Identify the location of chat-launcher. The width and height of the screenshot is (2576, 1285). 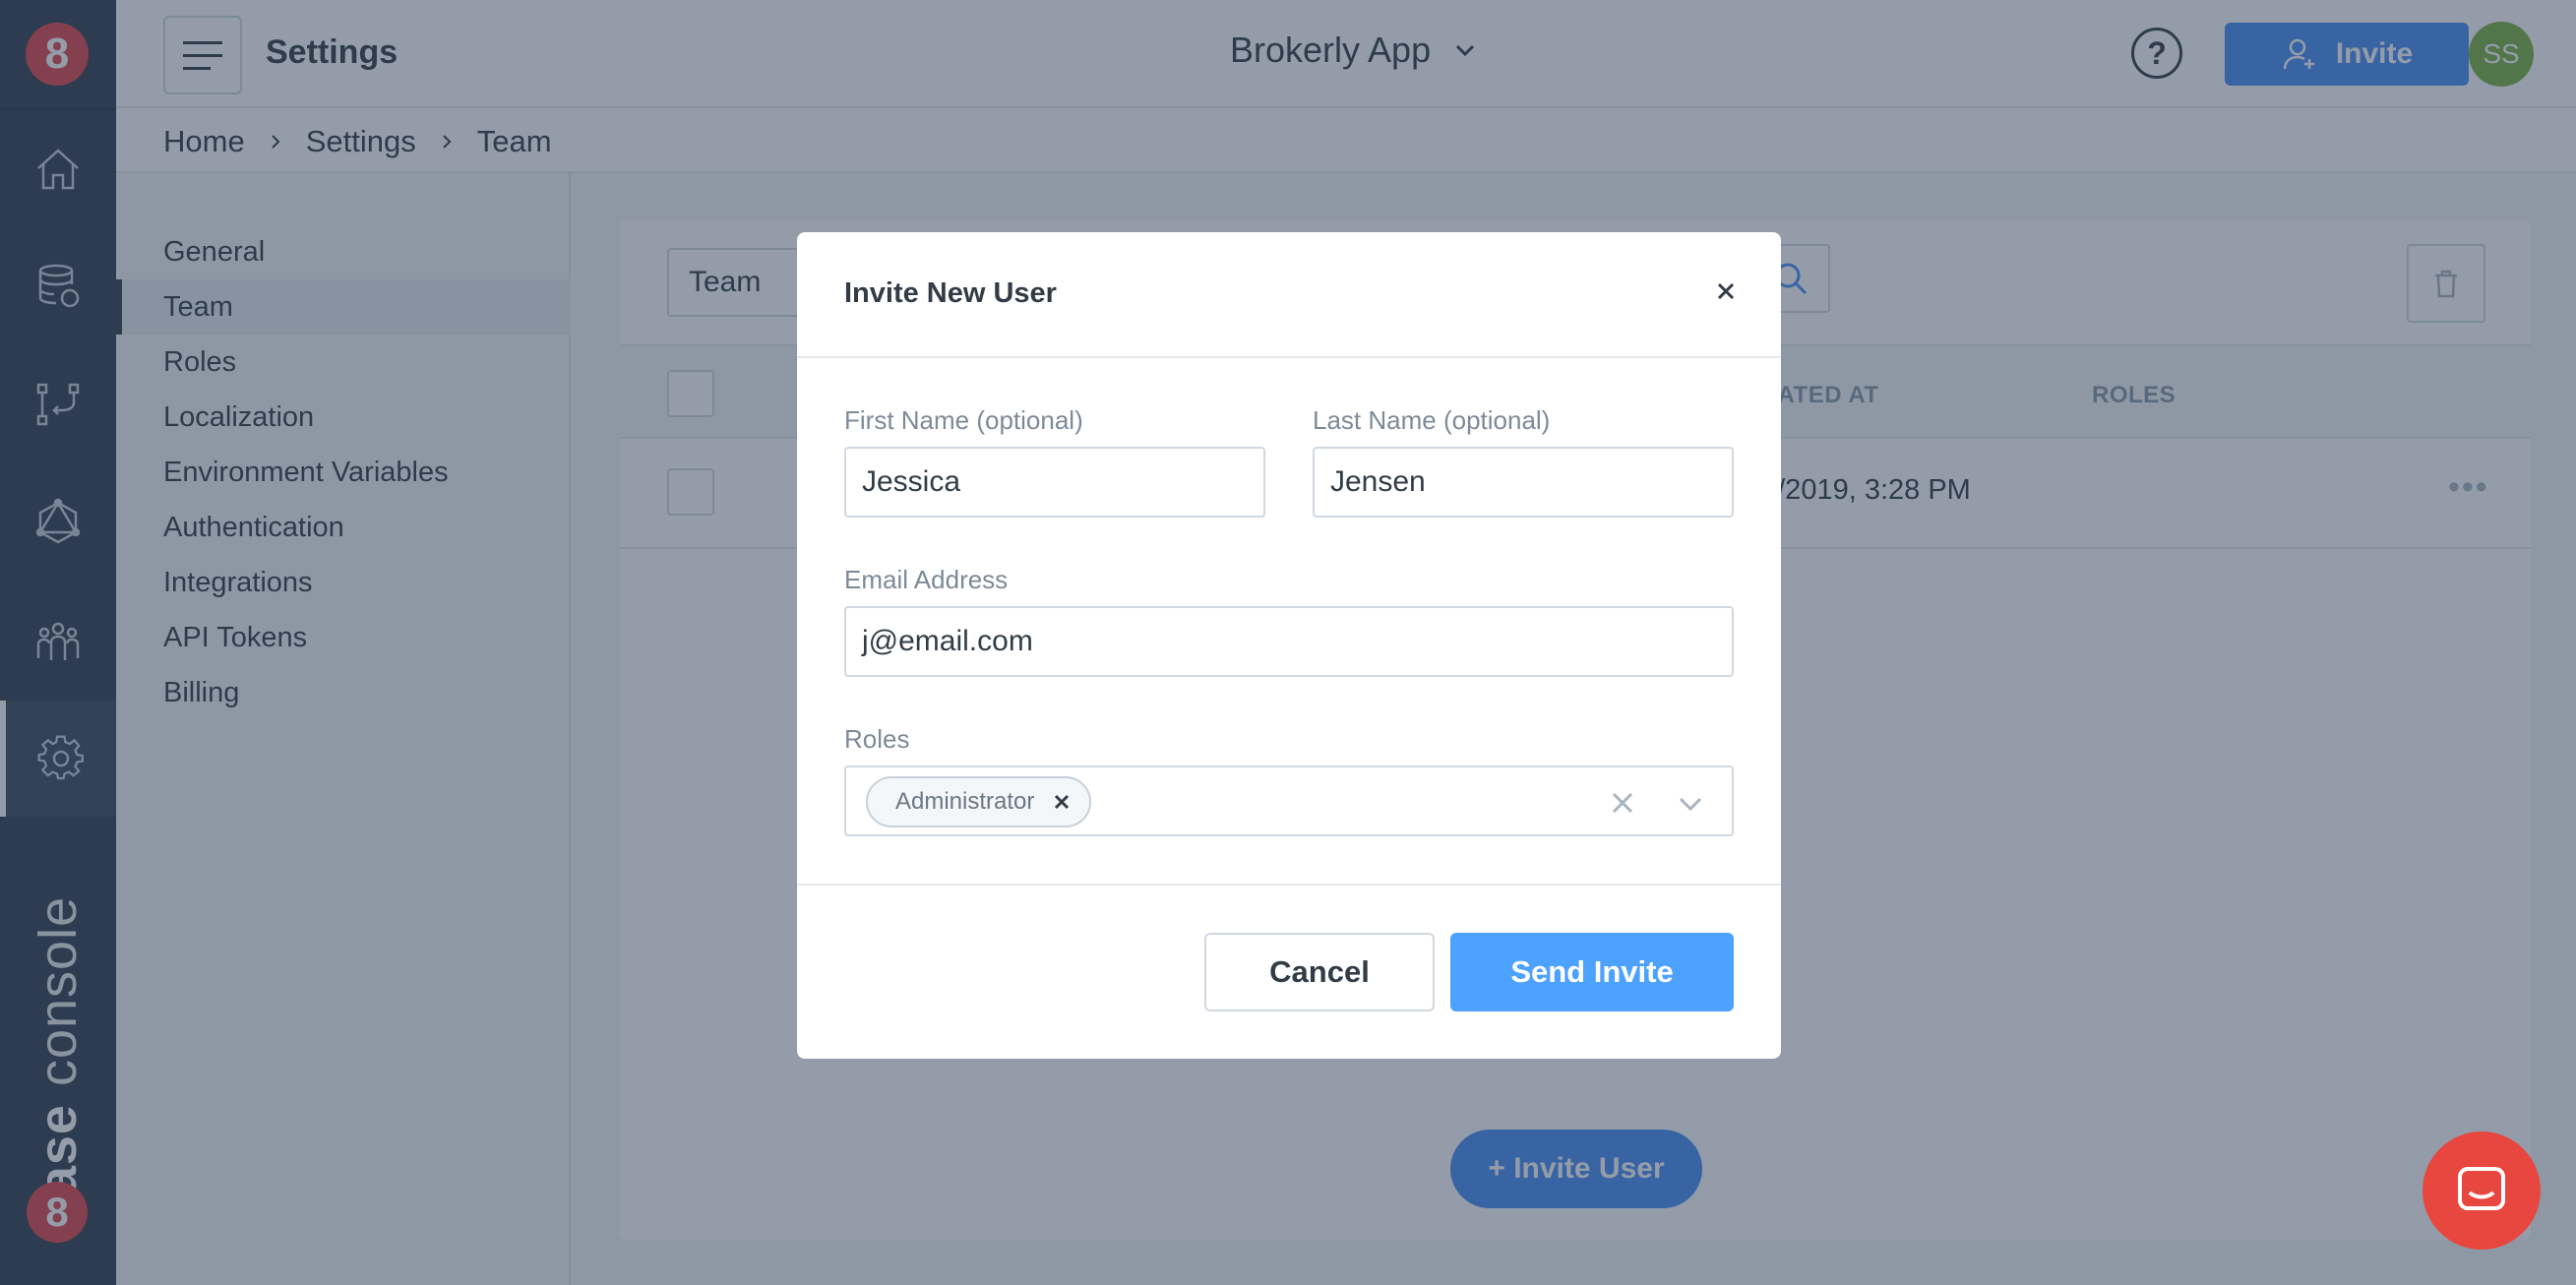
(2482, 1191).